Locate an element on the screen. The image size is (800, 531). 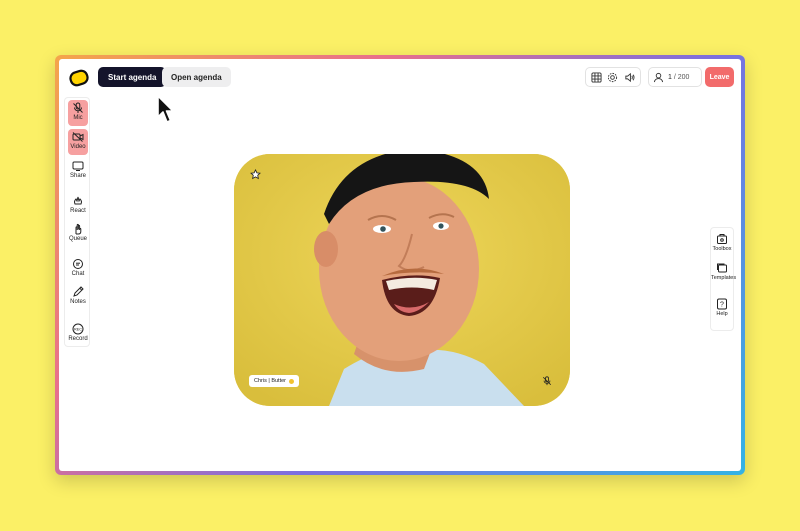
gear-icon is located at coordinates (612, 77).